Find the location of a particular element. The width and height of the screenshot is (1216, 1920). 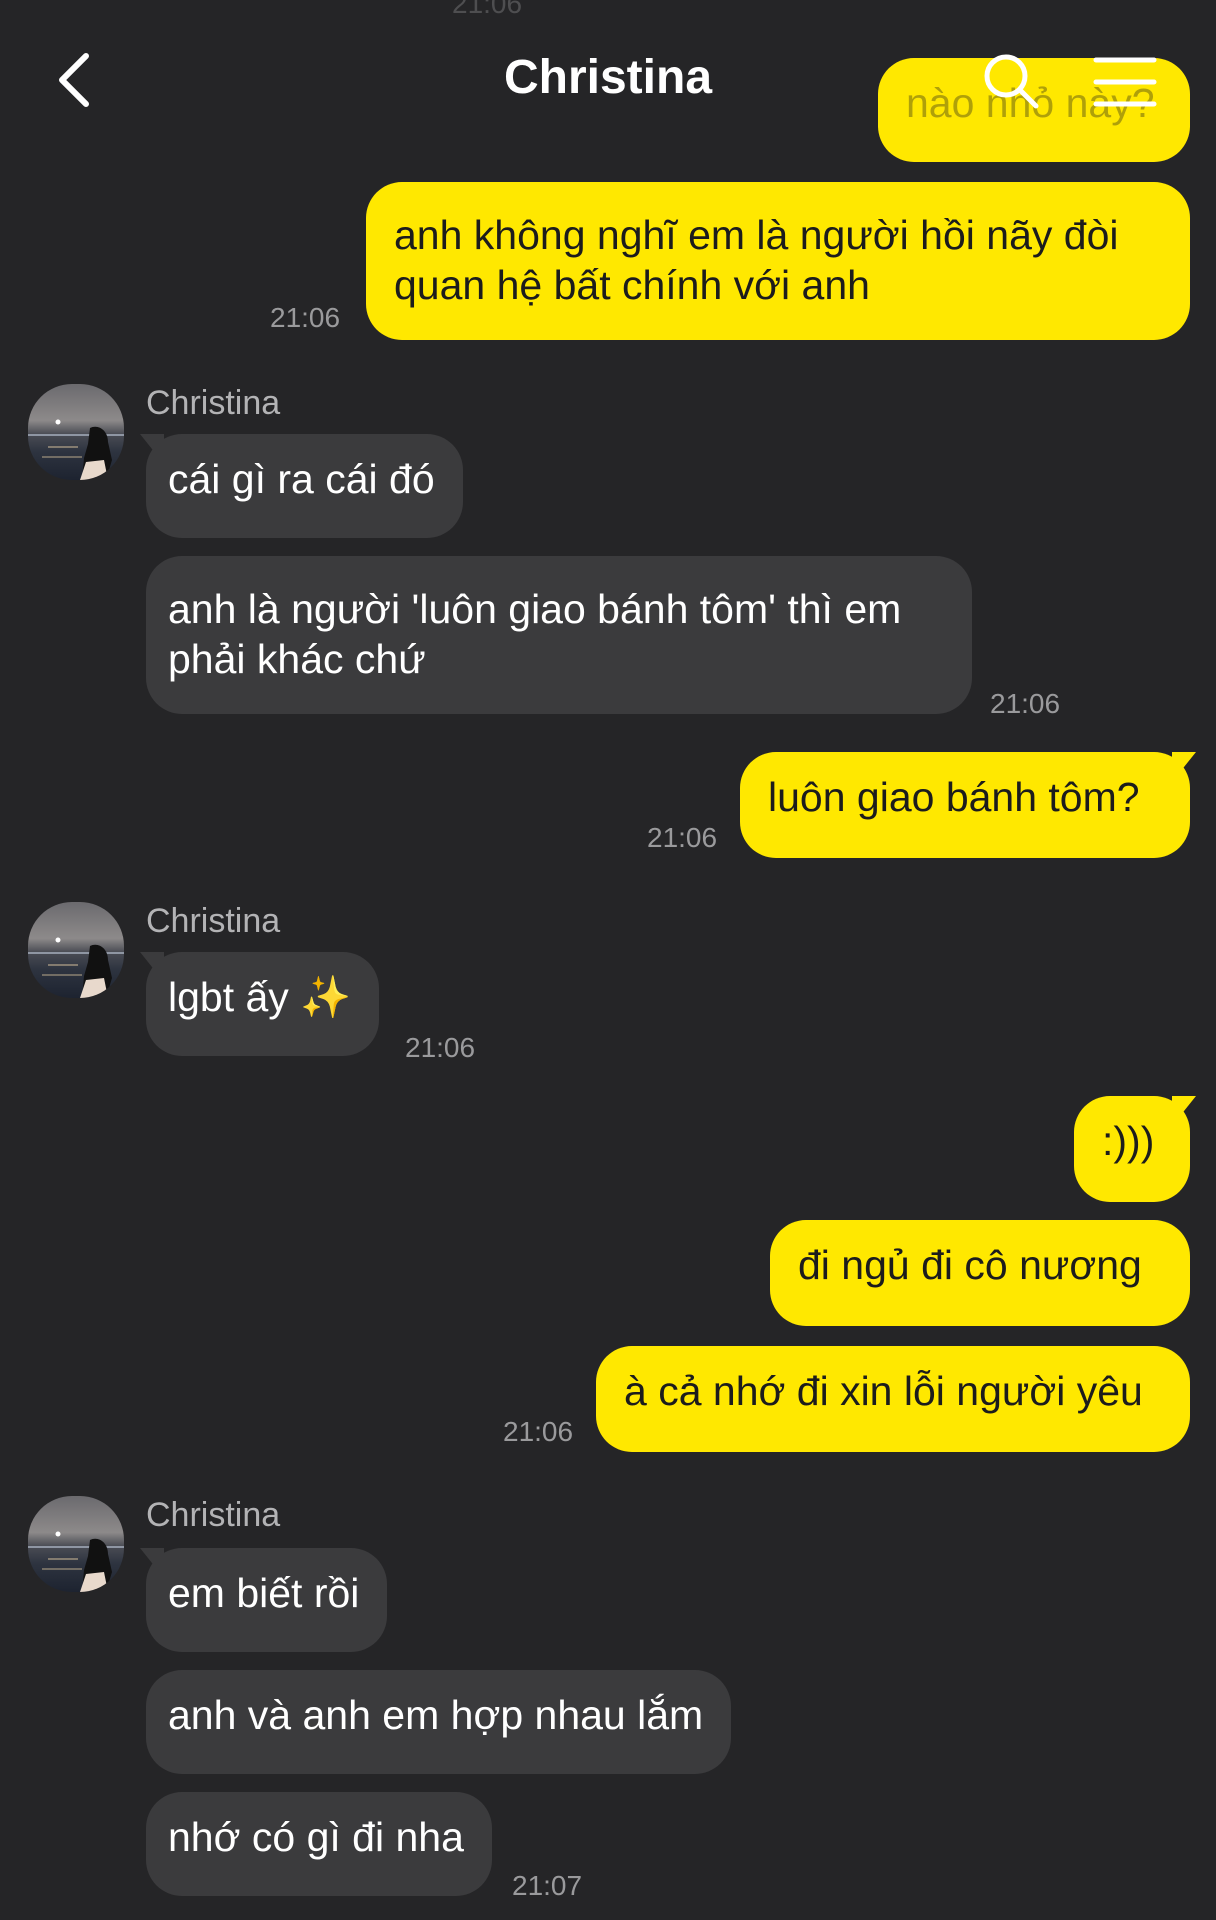

outgoing-message: à cả nhớ đi xin lỗi người yêu is located at coordinates (893, 1399).